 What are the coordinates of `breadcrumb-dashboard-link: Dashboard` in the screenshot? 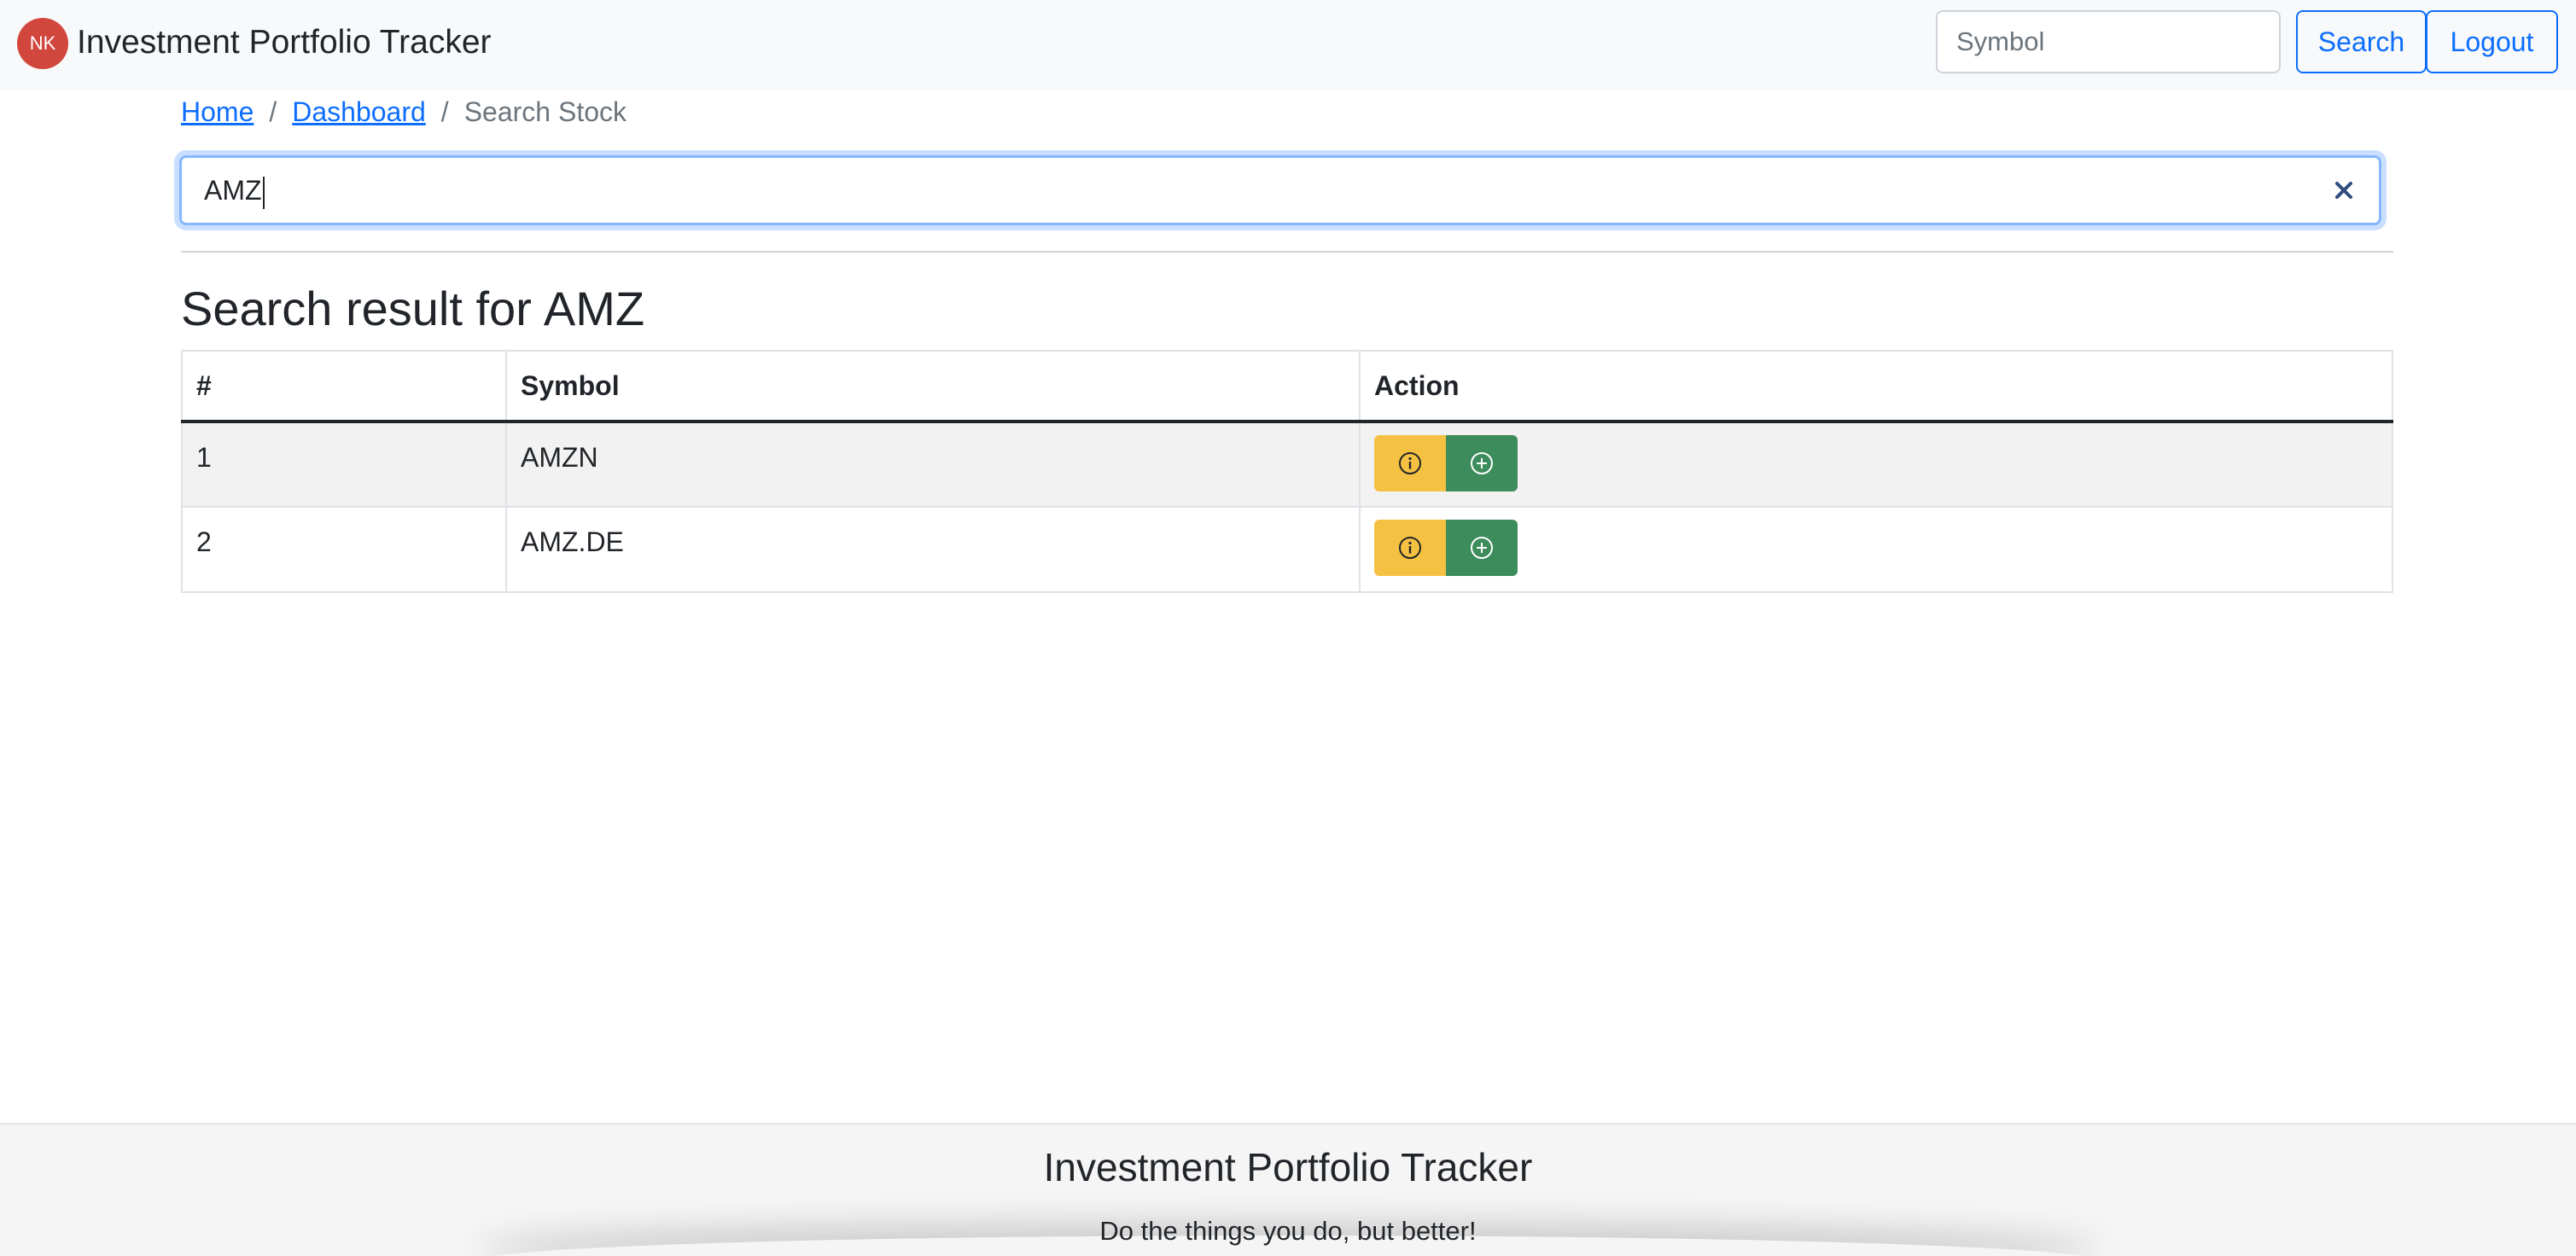 It's located at (359, 111).